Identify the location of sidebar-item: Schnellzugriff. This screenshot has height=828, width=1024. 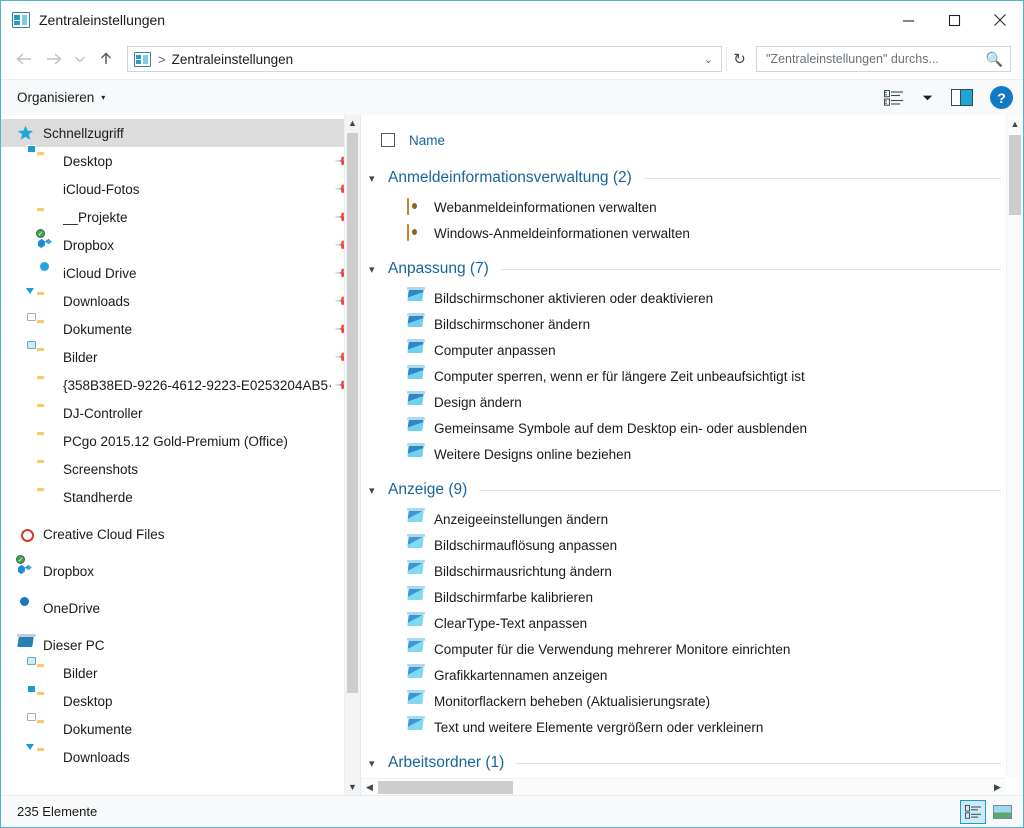
(180, 133).